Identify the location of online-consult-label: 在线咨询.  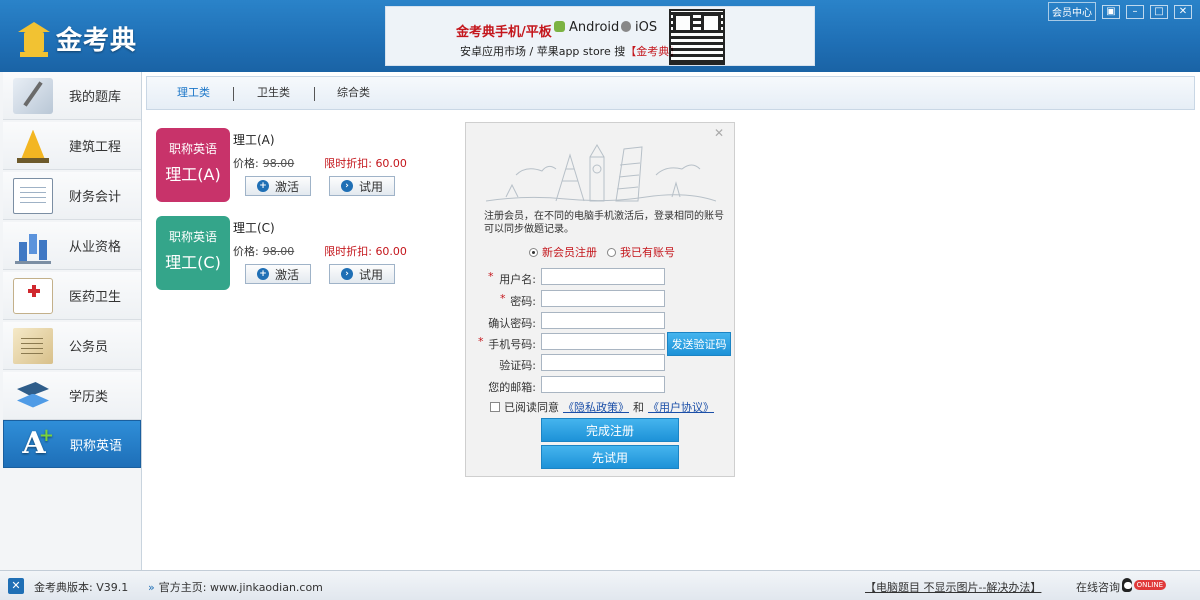
(1098, 587).